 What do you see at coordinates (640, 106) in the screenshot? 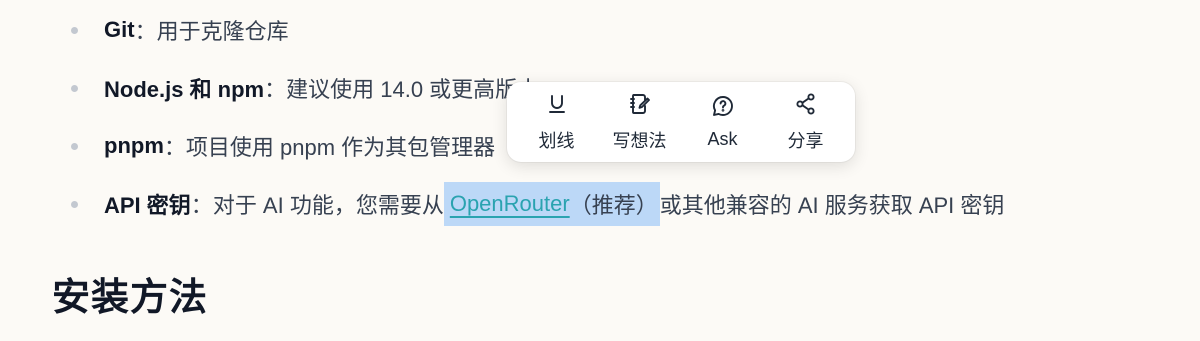
I see `notebook-pen-icon` at bounding box center [640, 106].